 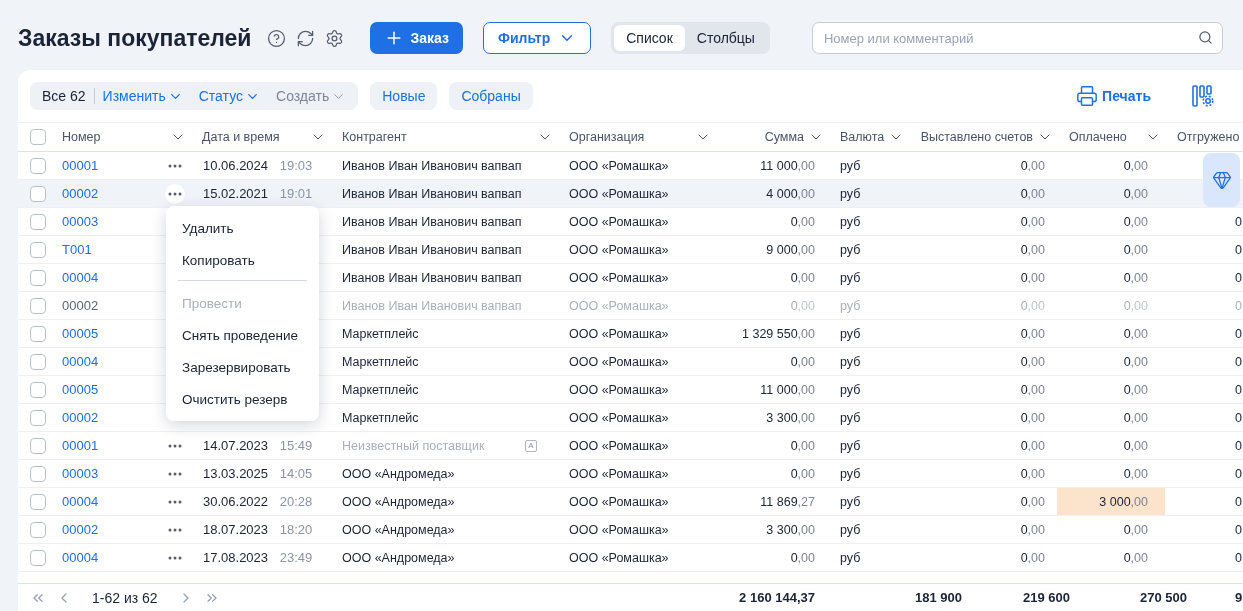 What do you see at coordinates (38, 137) in the screenshot?
I see `select-all-checkbox` at bounding box center [38, 137].